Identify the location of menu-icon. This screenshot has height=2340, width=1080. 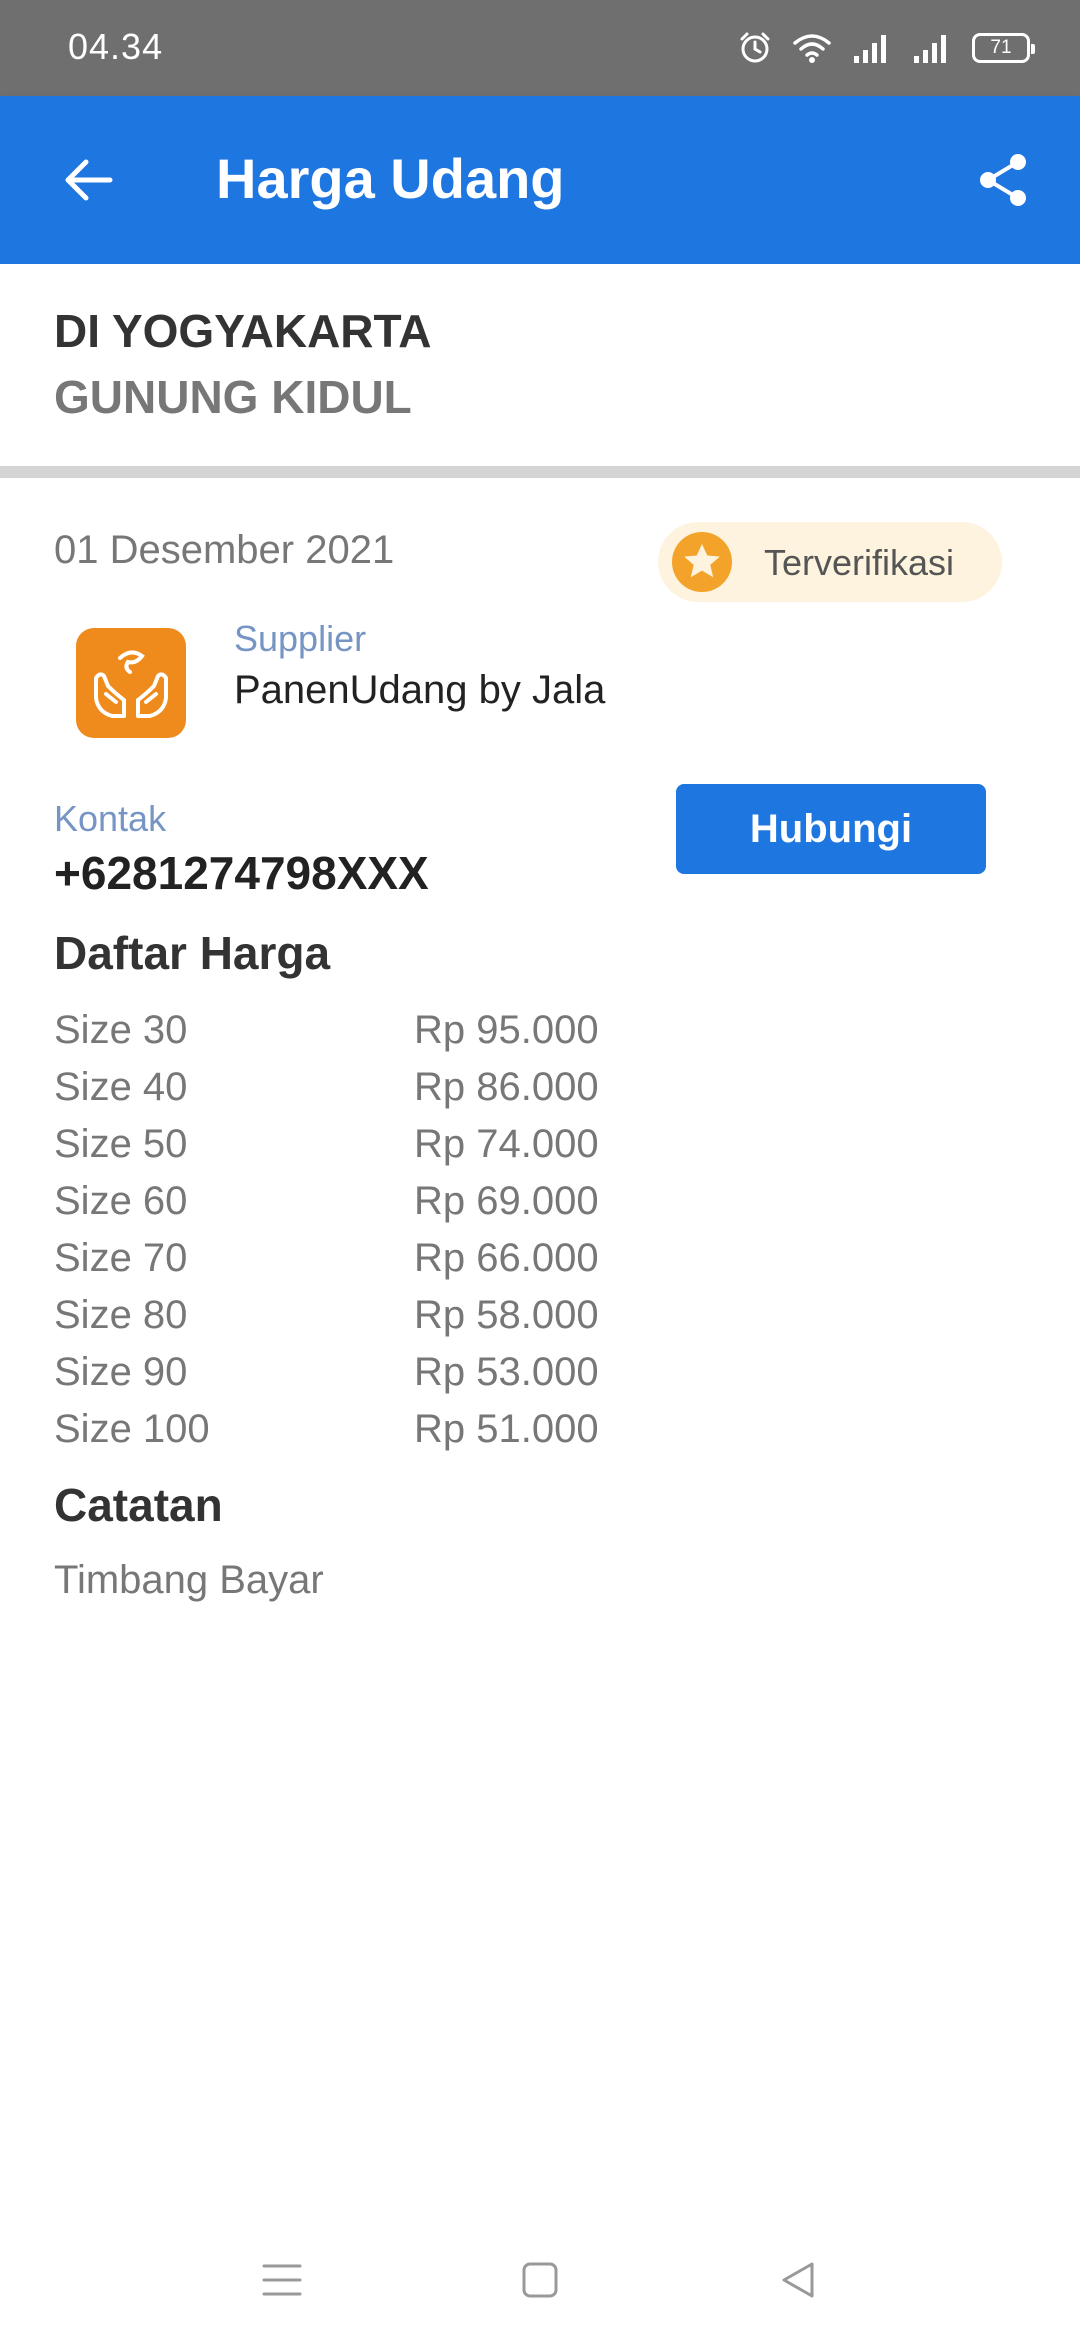
(282, 2280).